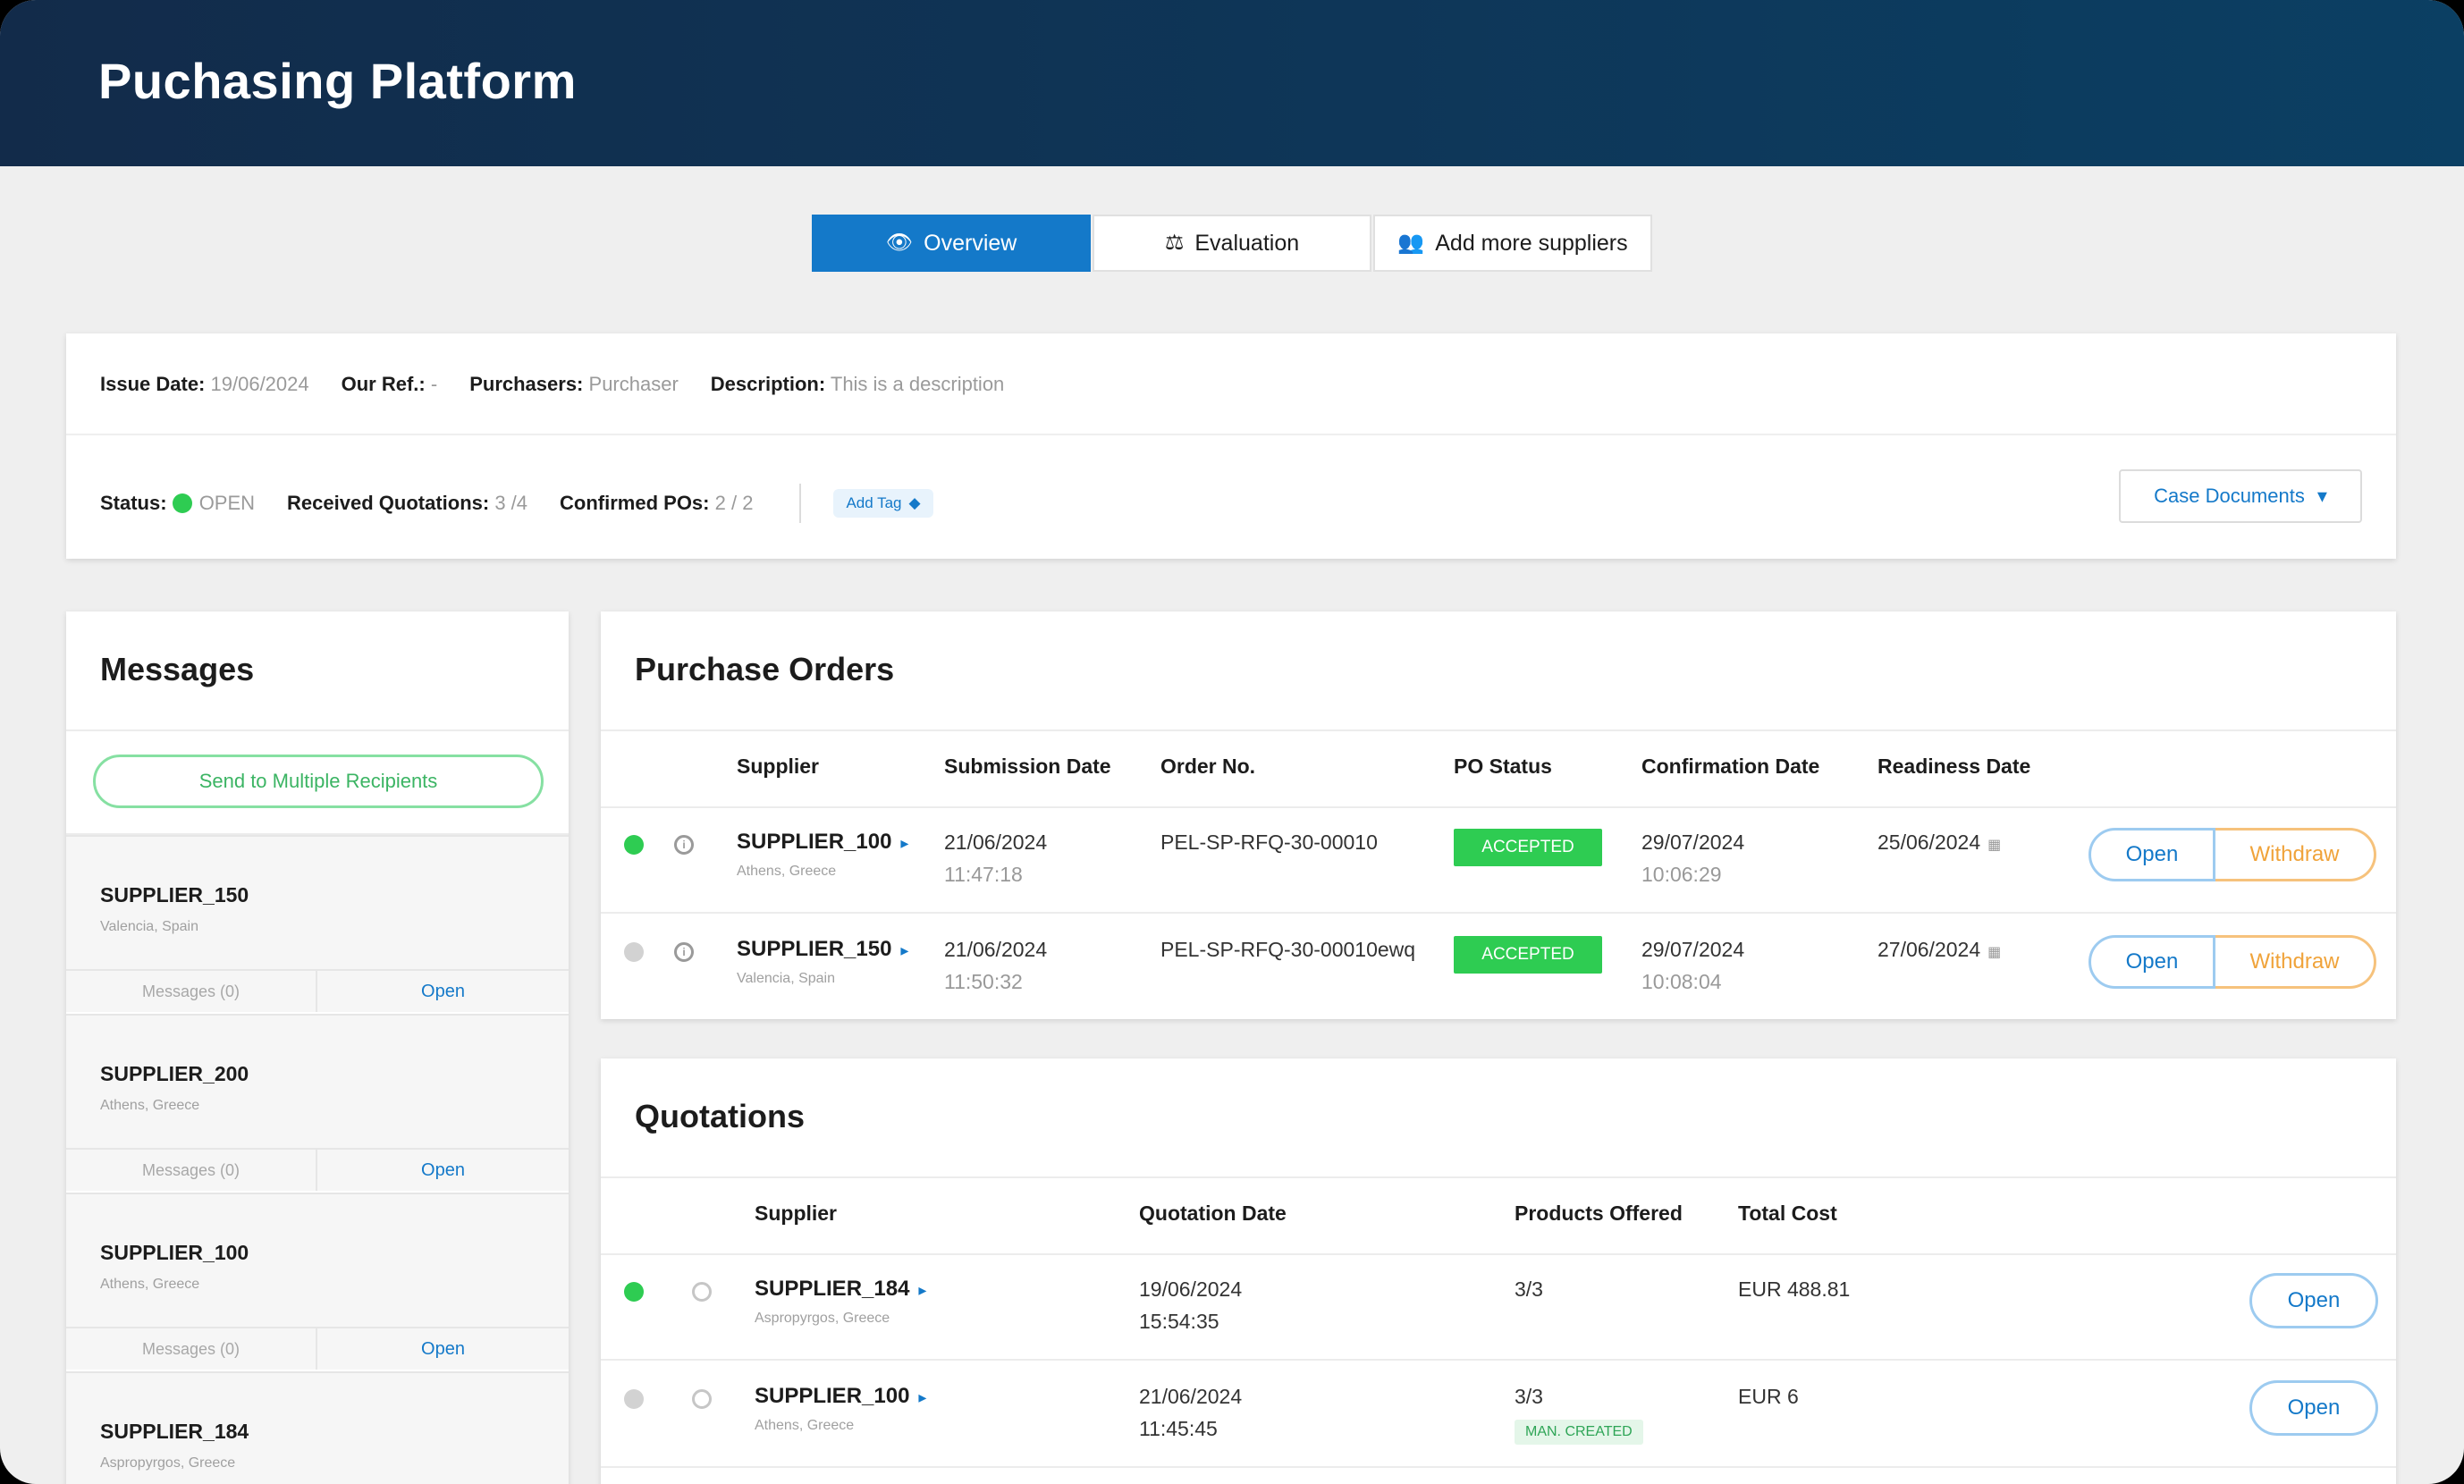  Describe the element at coordinates (1681, 874) in the screenshot. I see `time-text: 10:06:29` at that location.